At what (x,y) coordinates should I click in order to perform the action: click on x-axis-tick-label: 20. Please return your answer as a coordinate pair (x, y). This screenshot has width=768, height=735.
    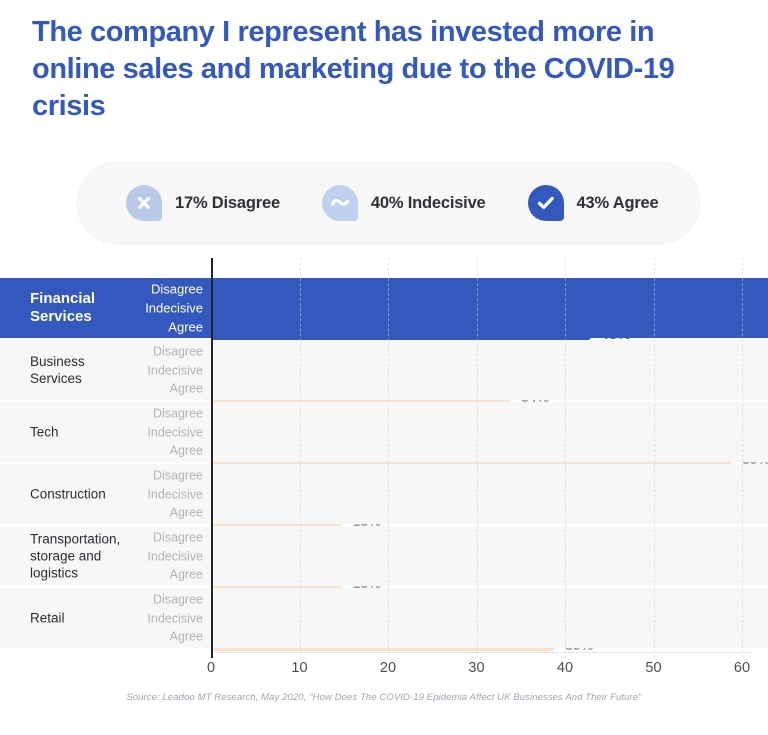
    Looking at the image, I should click on (388, 668).